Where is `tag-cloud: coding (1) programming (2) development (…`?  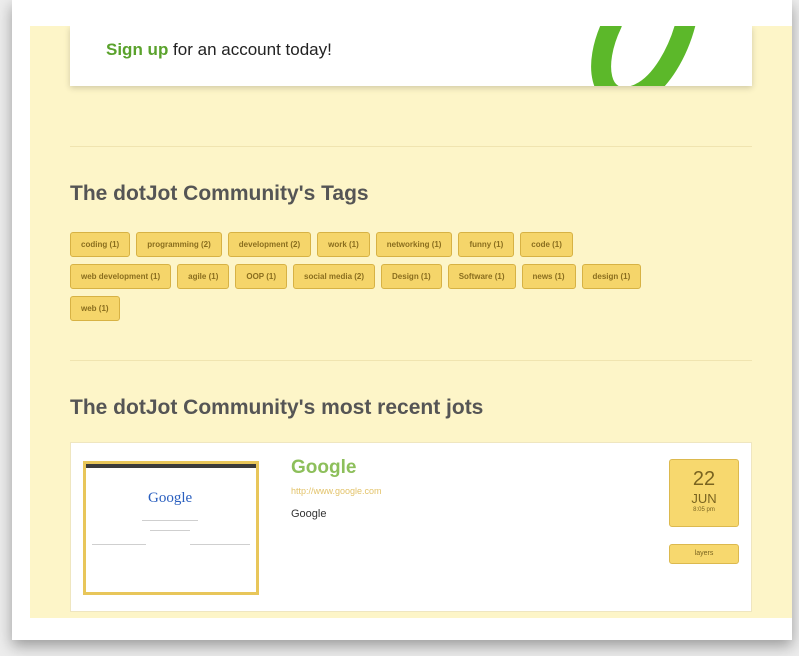
tag-cloud: coding (1) programming (2) development (… is located at coordinates (410, 280).